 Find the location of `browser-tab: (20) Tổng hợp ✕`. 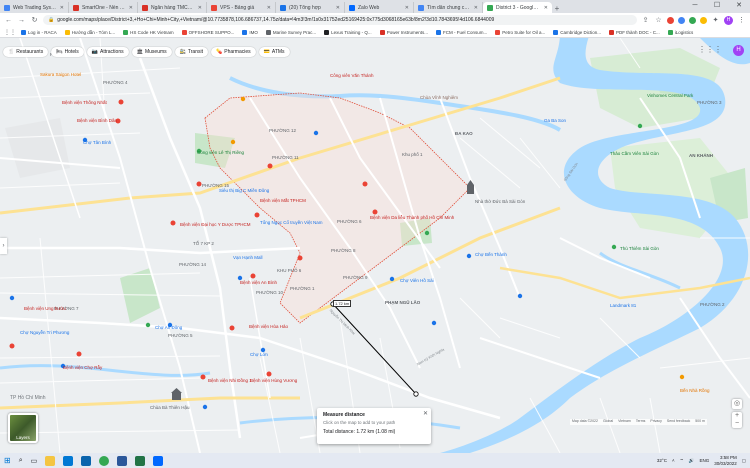

browser-tab: (20) Tổng hợp ✕ is located at coordinates (310, 7).